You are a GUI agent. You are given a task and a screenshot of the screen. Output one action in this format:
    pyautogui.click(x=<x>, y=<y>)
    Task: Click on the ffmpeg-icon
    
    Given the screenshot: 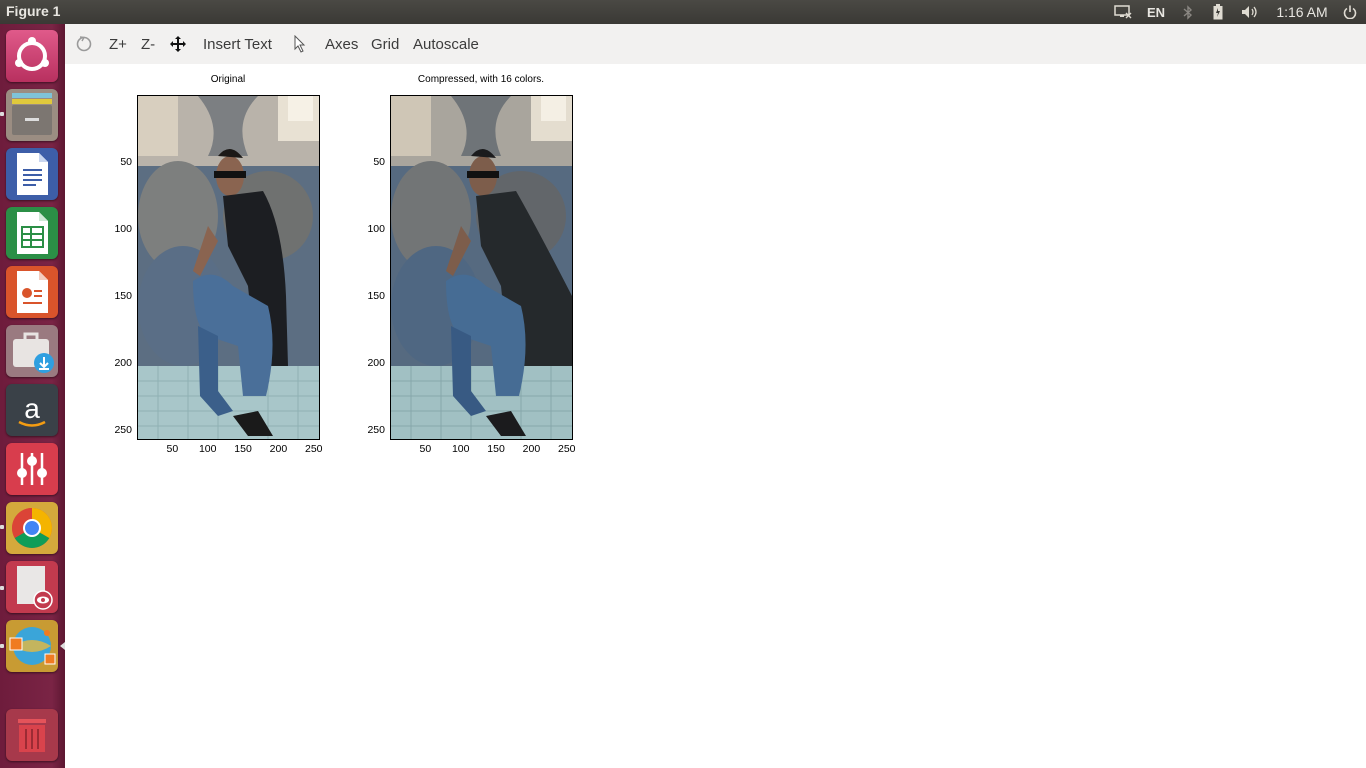 What is the action you would take?
    pyautogui.click(x=32, y=646)
    